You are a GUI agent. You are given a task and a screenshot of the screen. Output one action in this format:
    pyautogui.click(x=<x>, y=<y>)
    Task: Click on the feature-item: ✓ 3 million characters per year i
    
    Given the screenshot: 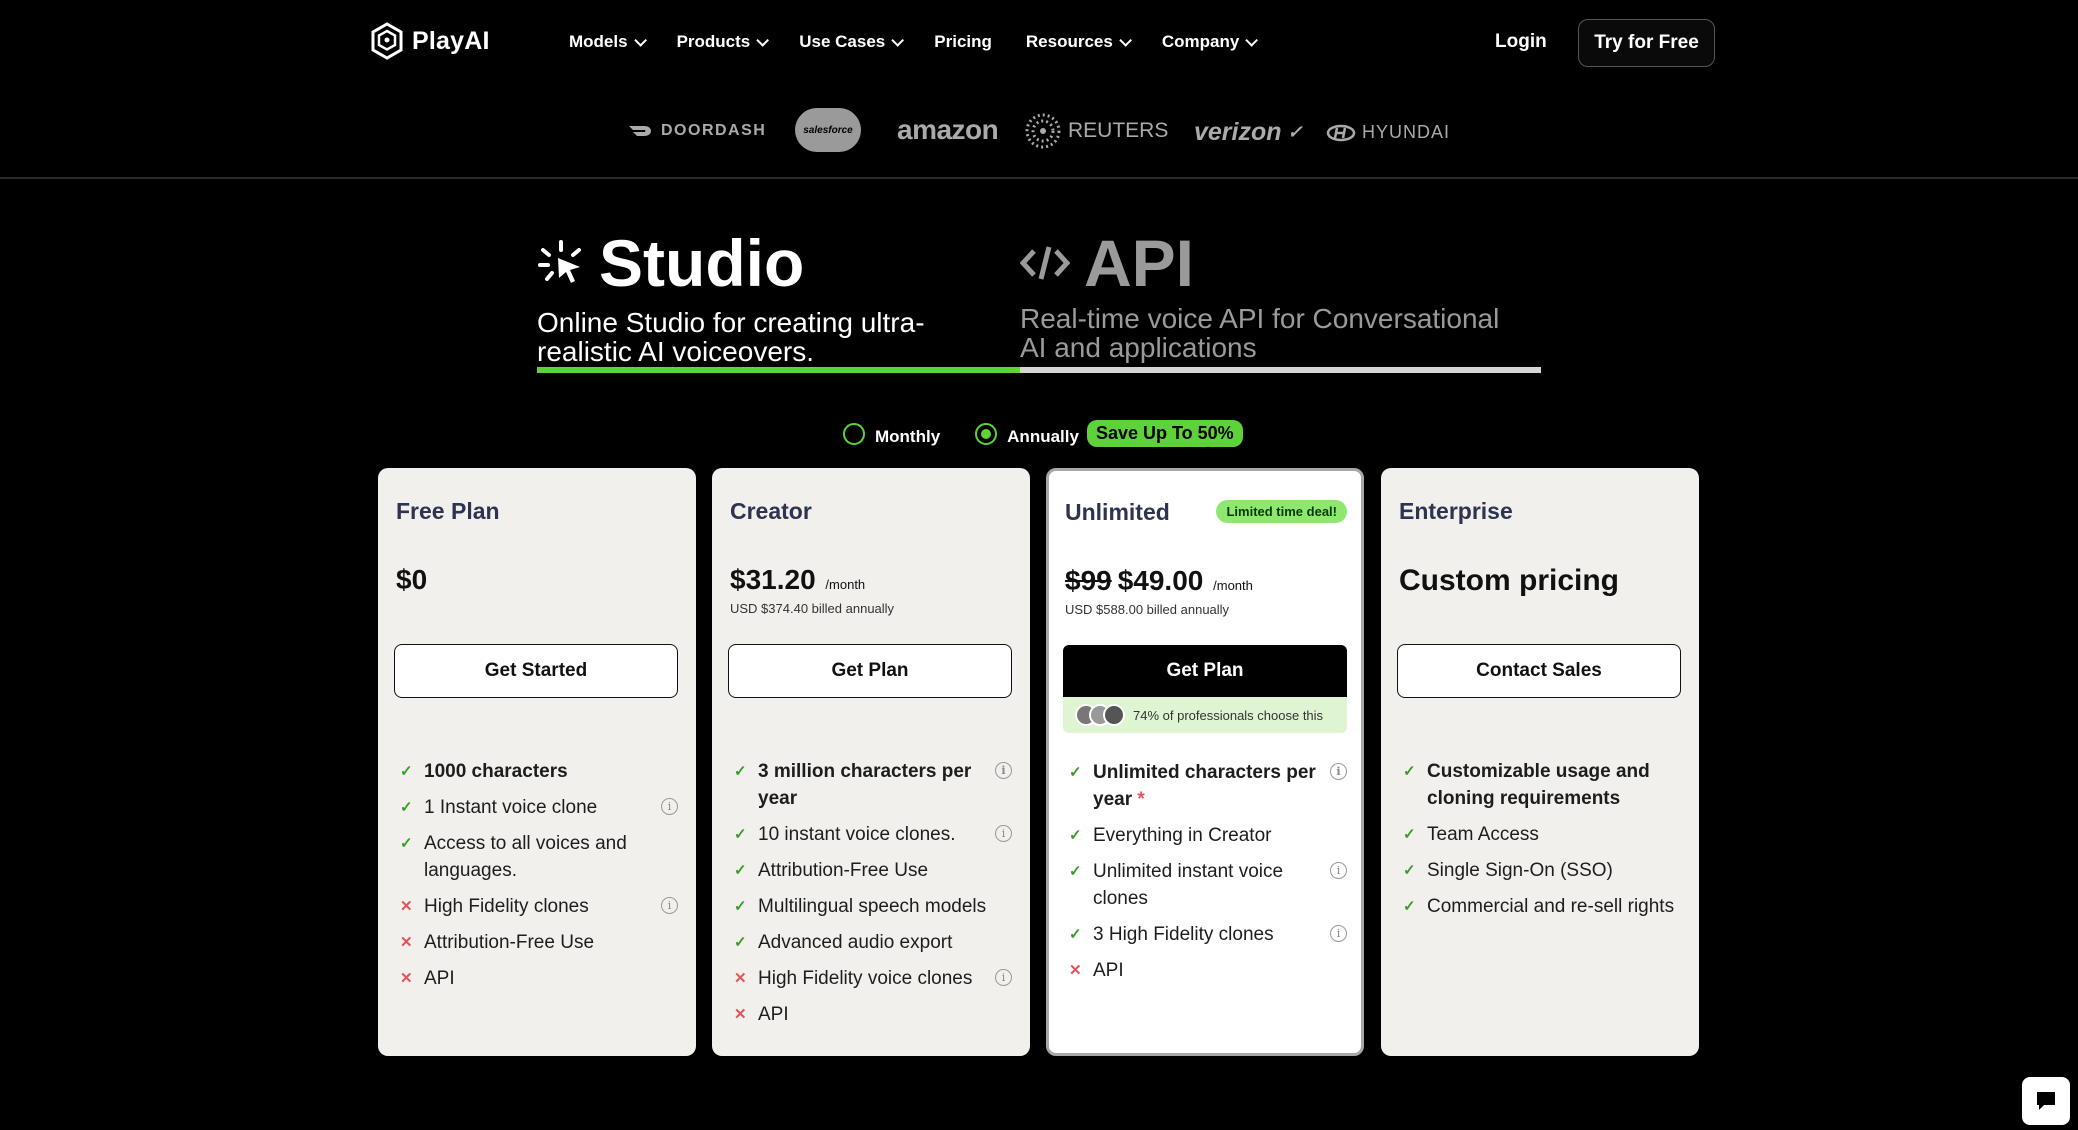 What is the action you would take?
    pyautogui.click(x=873, y=785)
    